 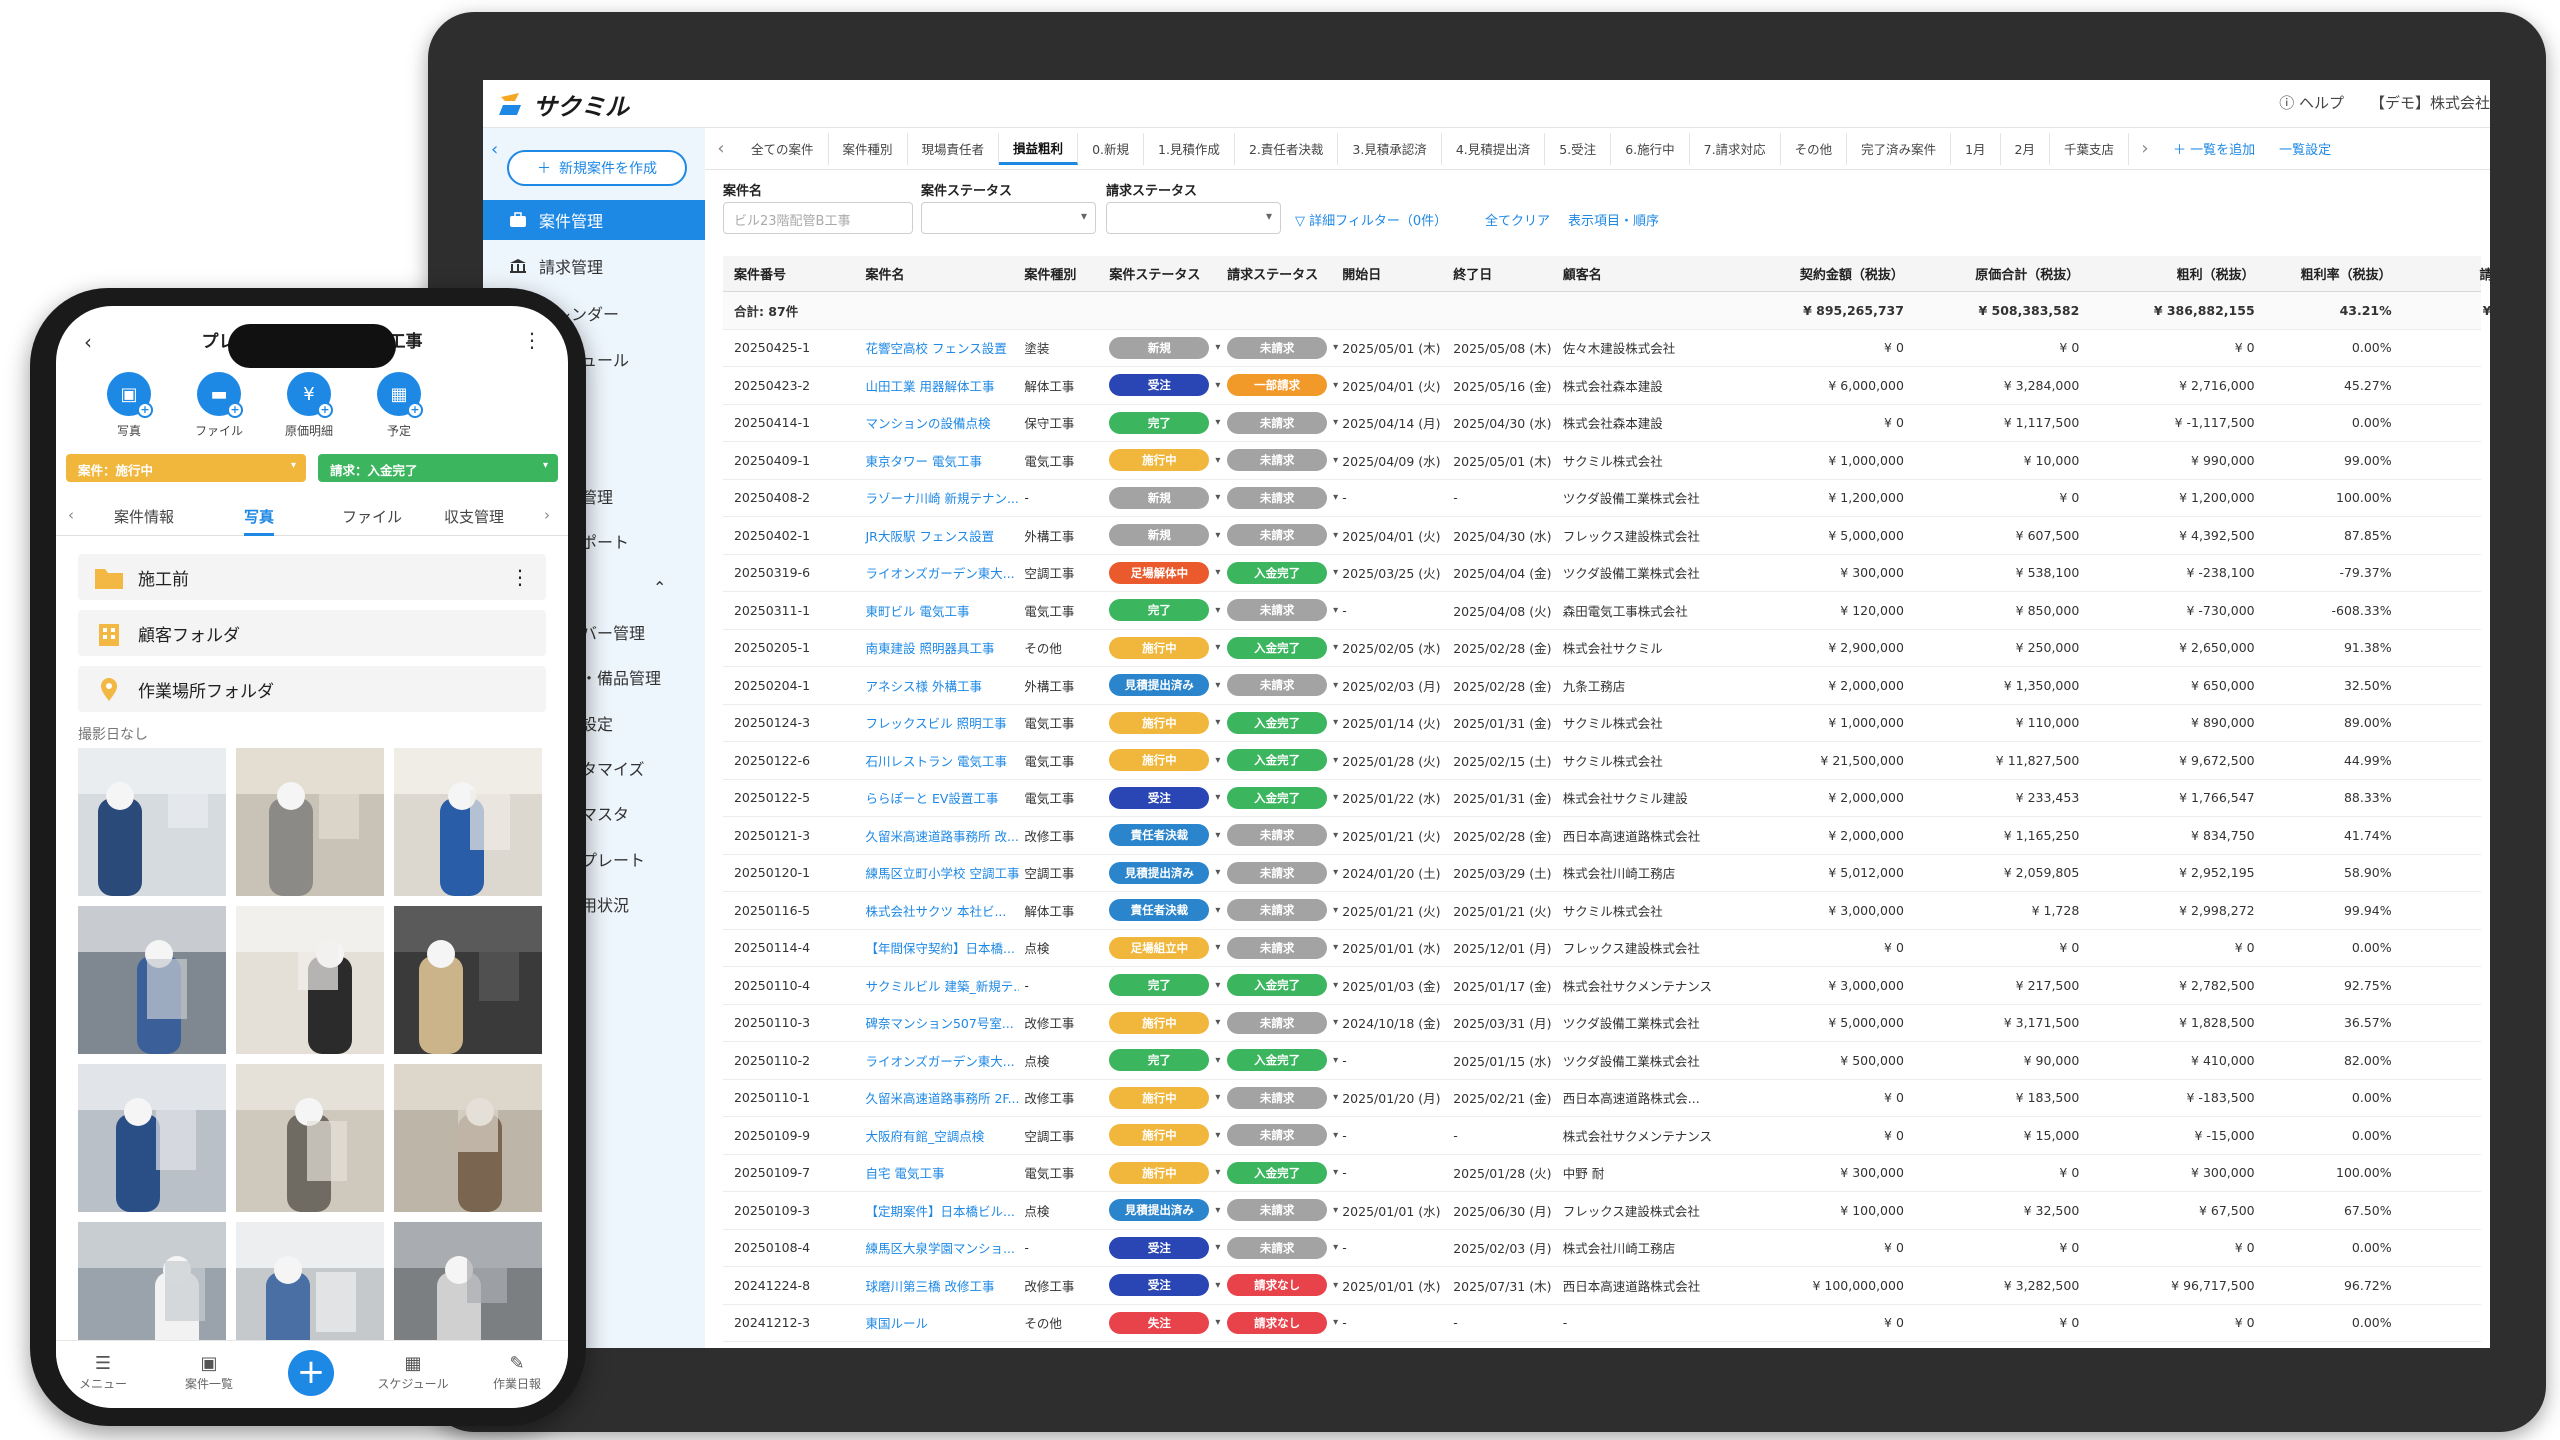 I want to click on row-cell-3: 責任者決裁 ▾, so click(x=1166, y=835).